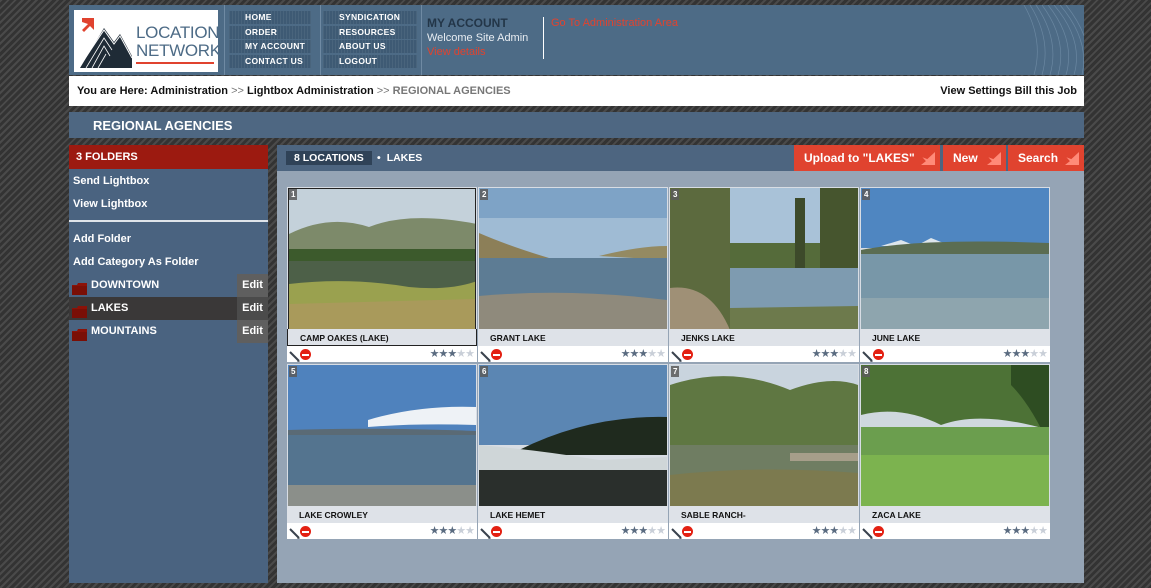  I want to click on folder-item: LAKES, so click(153, 308).